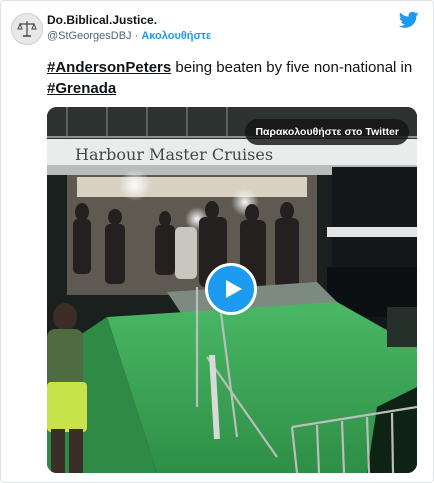 The image size is (434, 483). Describe the element at coordinates (81, 88) in the screenshot. I see `hashtag-link: #Grenada` at that location.